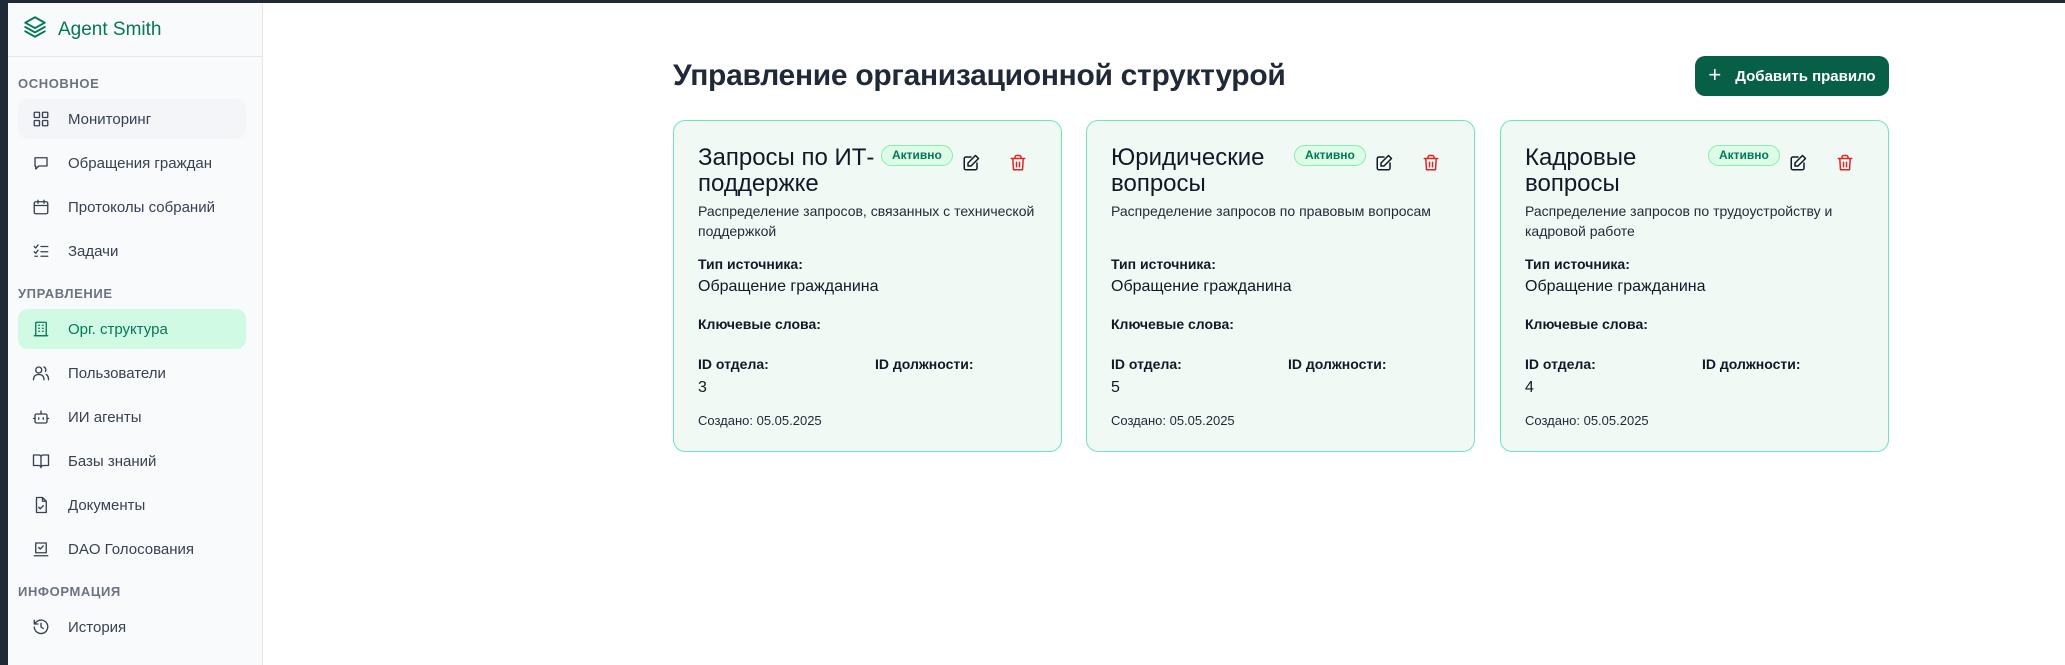 This screenshot has height=665, width=2065. I want to click on sidebar-item-appeals: Обращения граждан, so click(132, 163).